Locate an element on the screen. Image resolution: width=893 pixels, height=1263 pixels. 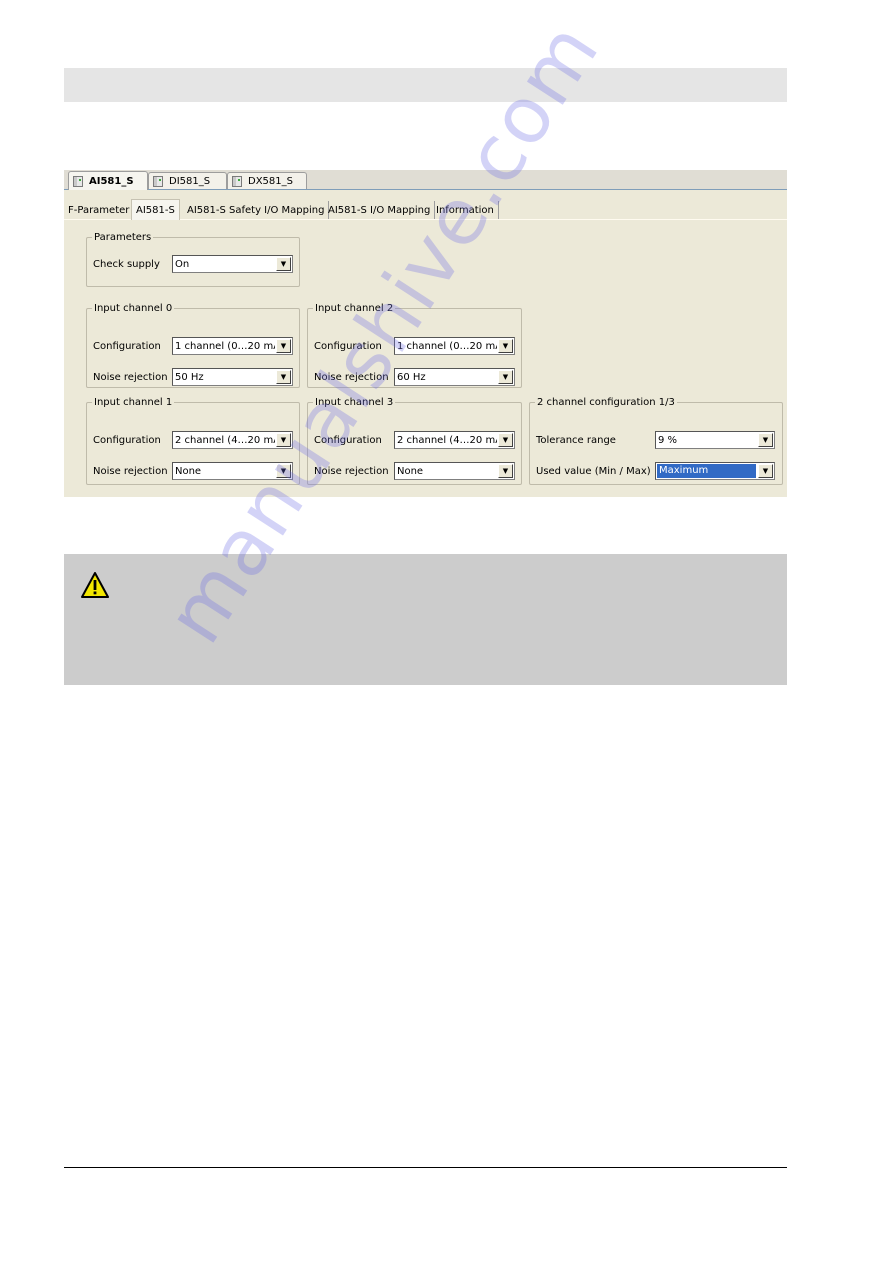
warning-triangle-icon is located at coordinates (95, 585).